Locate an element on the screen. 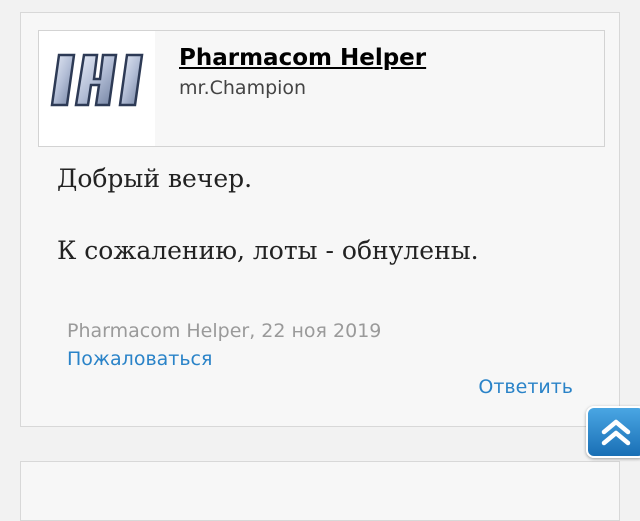  scroll-to-top-button is located at coordinates (613, 432).